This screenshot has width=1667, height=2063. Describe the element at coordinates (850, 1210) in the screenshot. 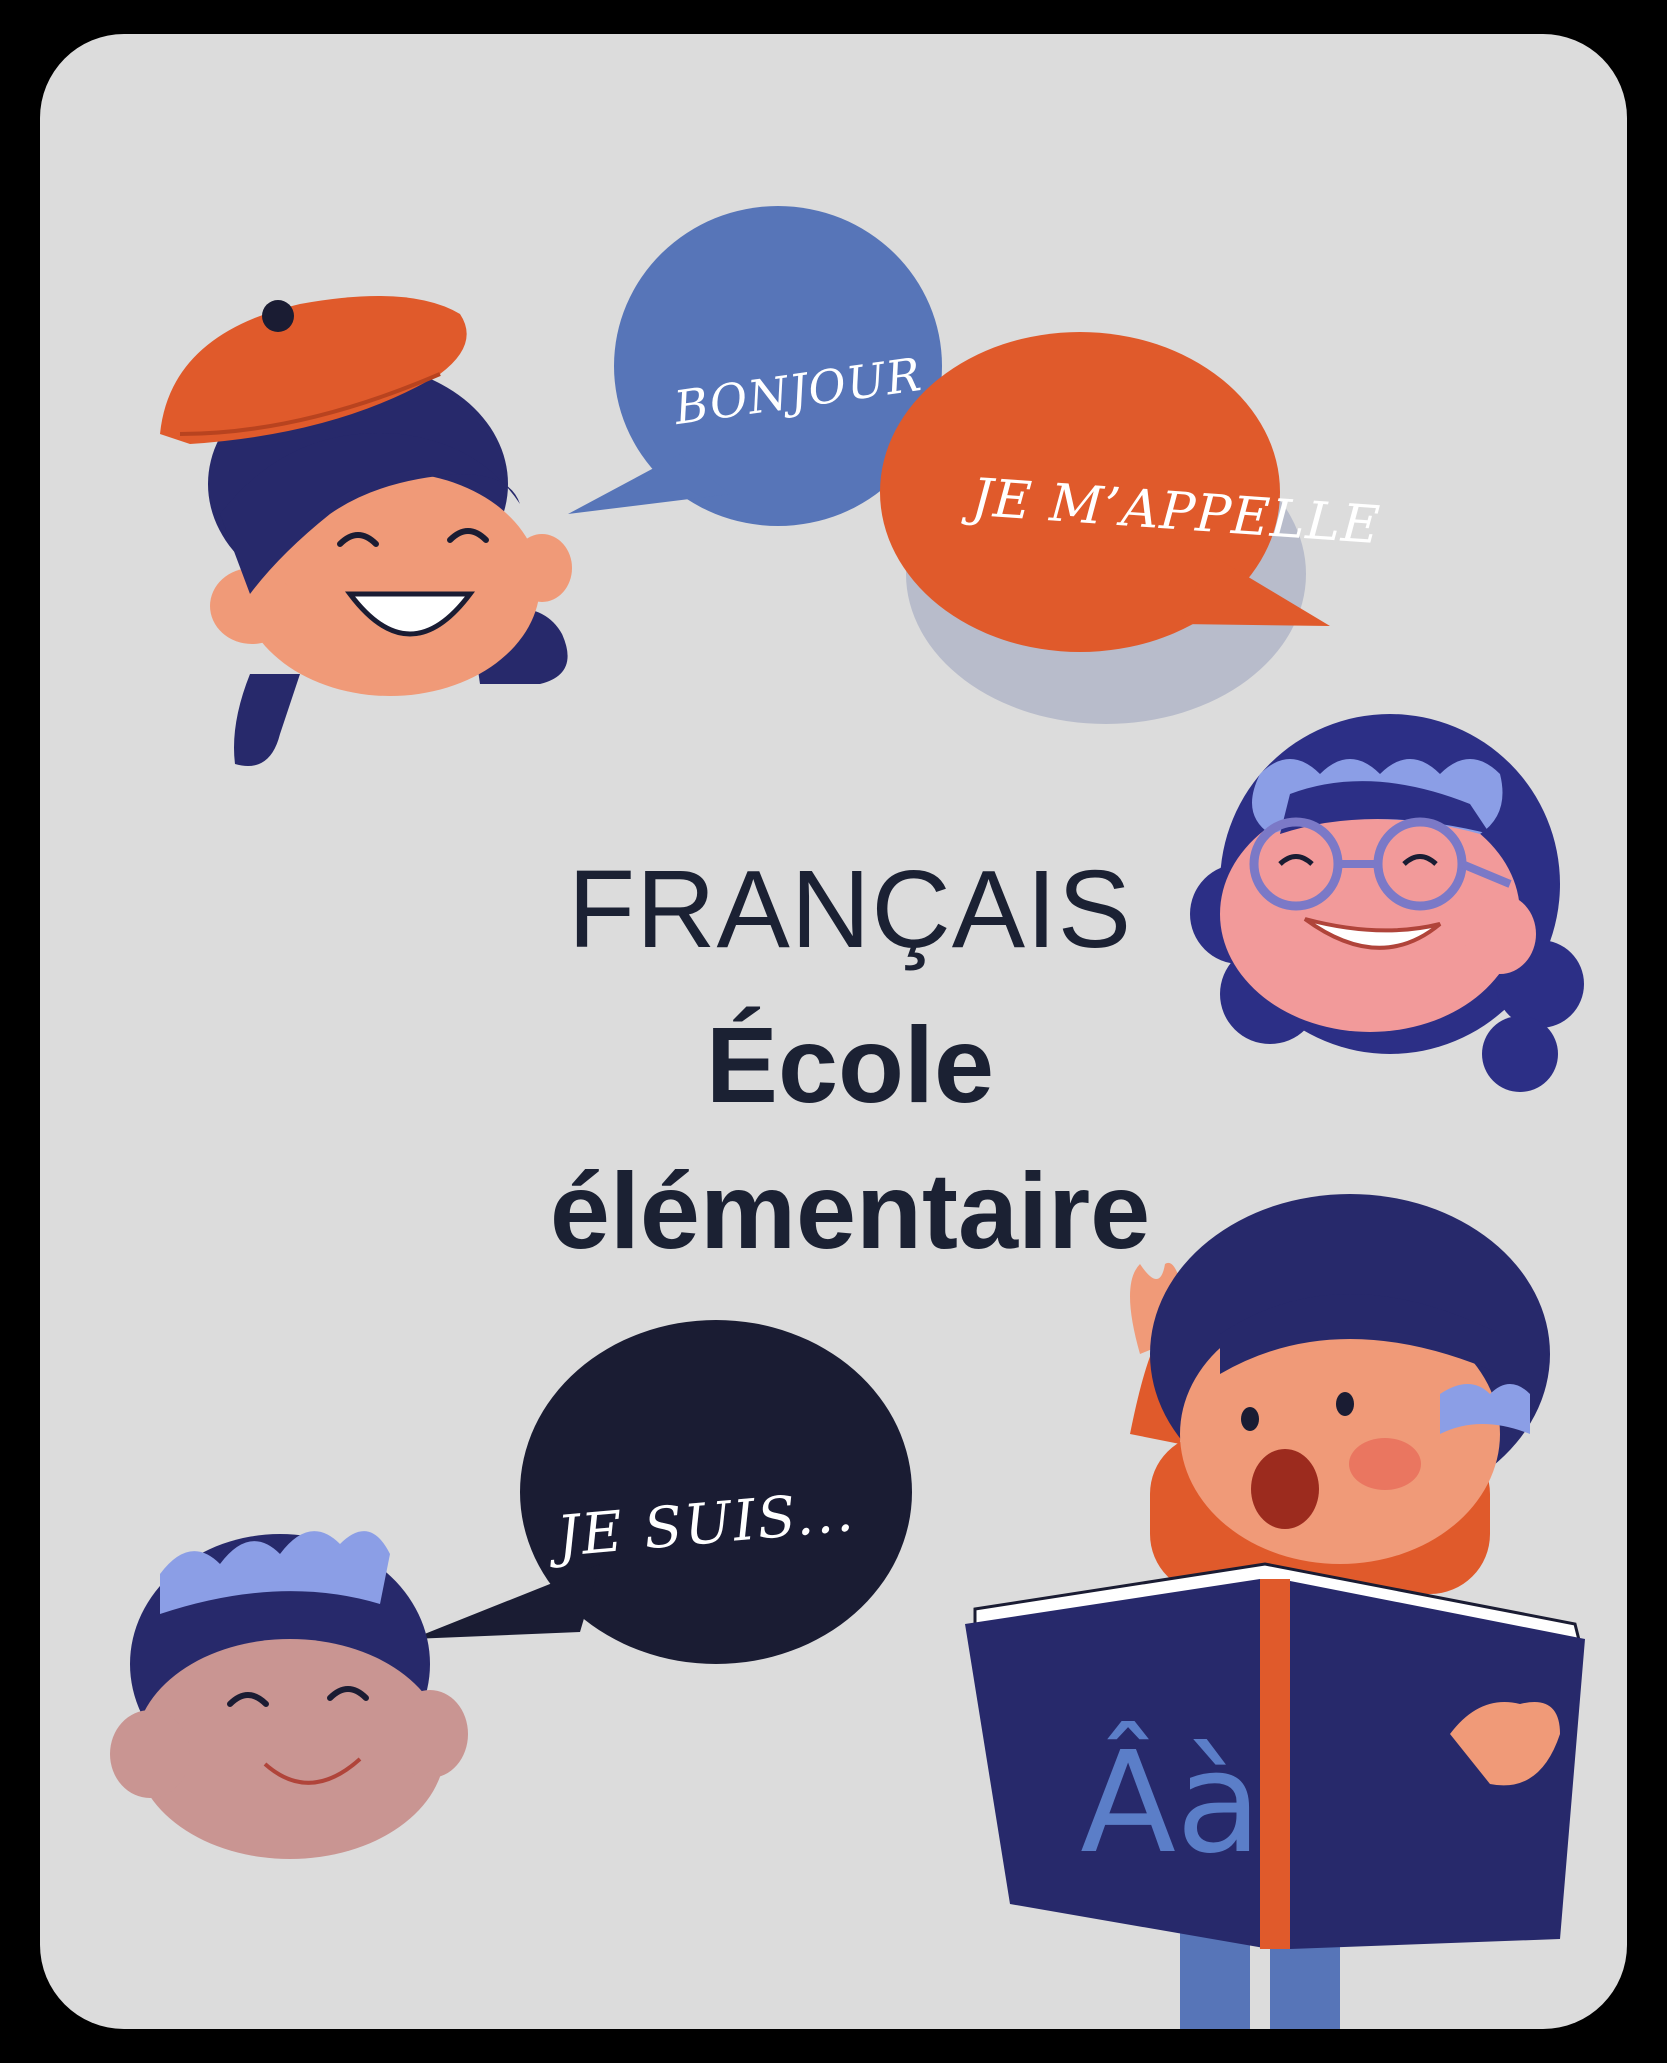

I see `title-elementaire: élémentaire` at that location.